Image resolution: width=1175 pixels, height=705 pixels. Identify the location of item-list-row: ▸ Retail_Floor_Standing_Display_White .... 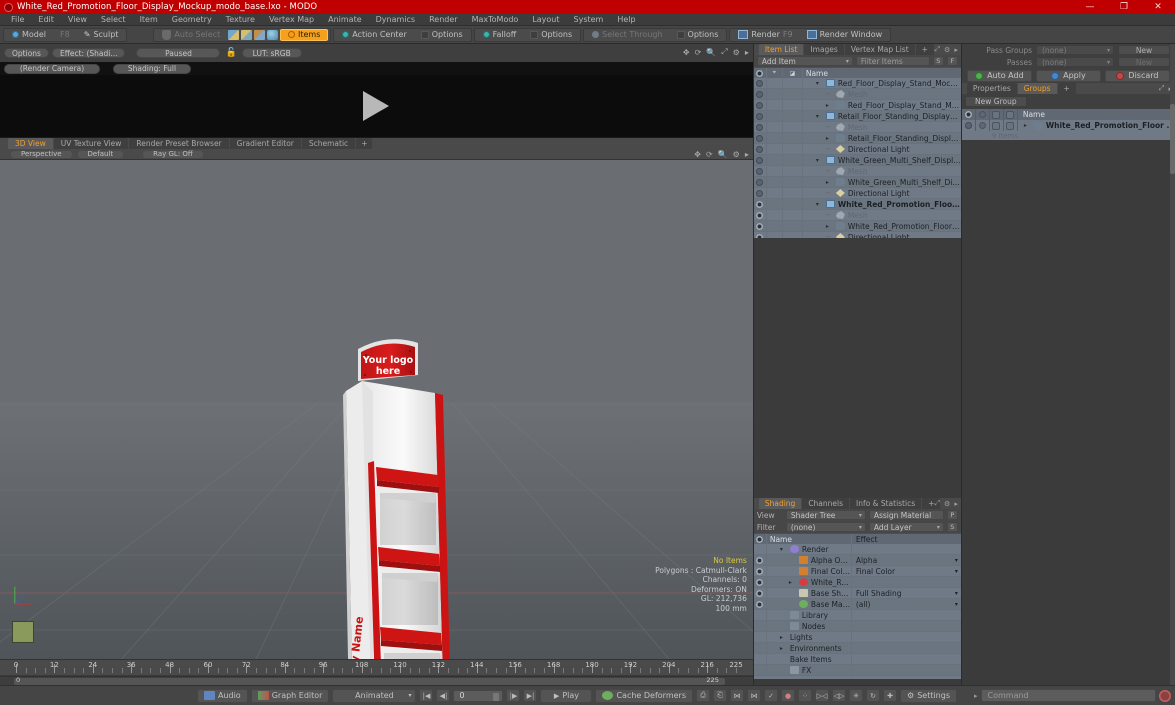
(857, 138).